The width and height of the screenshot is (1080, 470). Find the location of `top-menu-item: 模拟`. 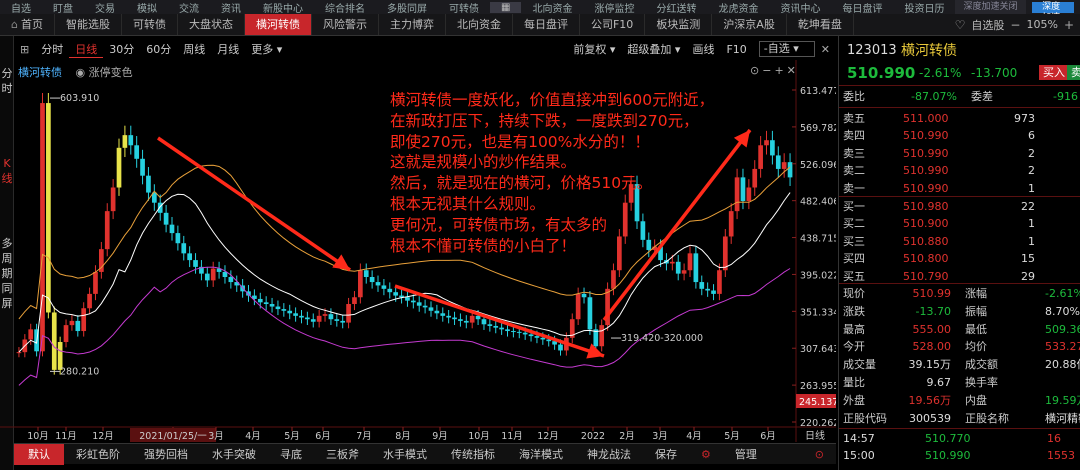

top-menu-item: 模拟 is located at coordinates (147, 7).